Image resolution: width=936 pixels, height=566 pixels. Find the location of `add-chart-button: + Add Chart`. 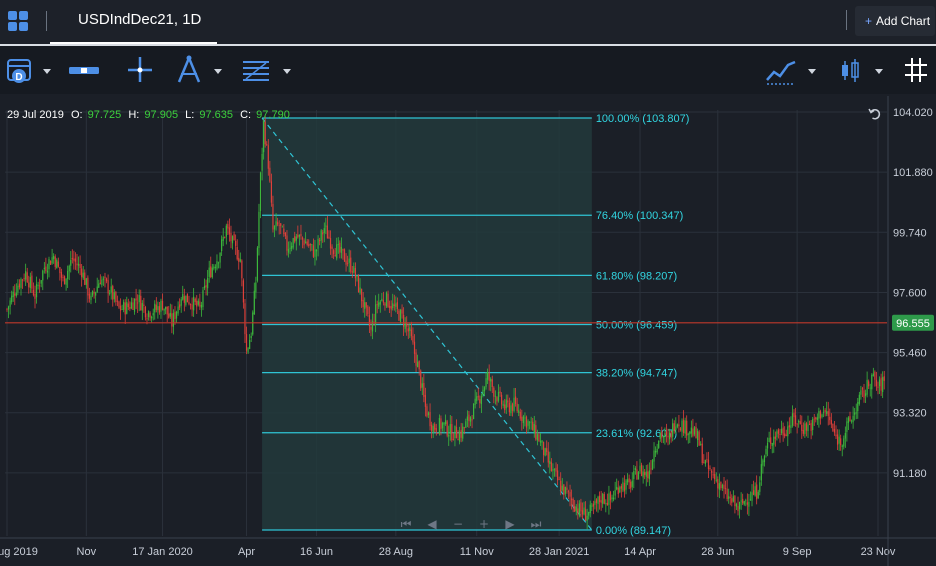

add-chart-button: + Add Chart is located at coordinates (895, 21).